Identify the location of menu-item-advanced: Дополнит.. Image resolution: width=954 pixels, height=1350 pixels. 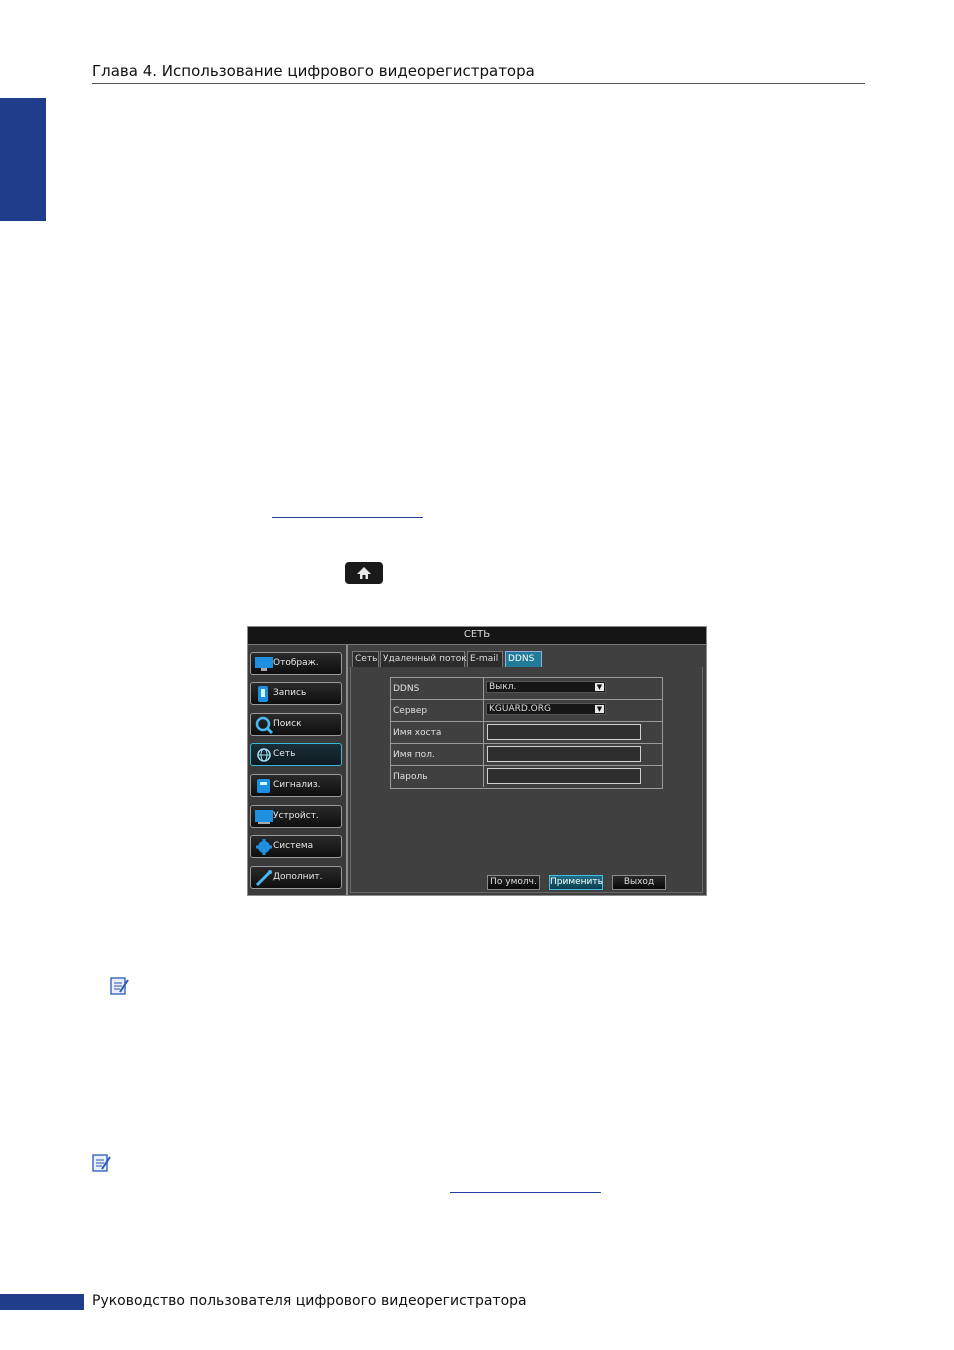
(296, 877).